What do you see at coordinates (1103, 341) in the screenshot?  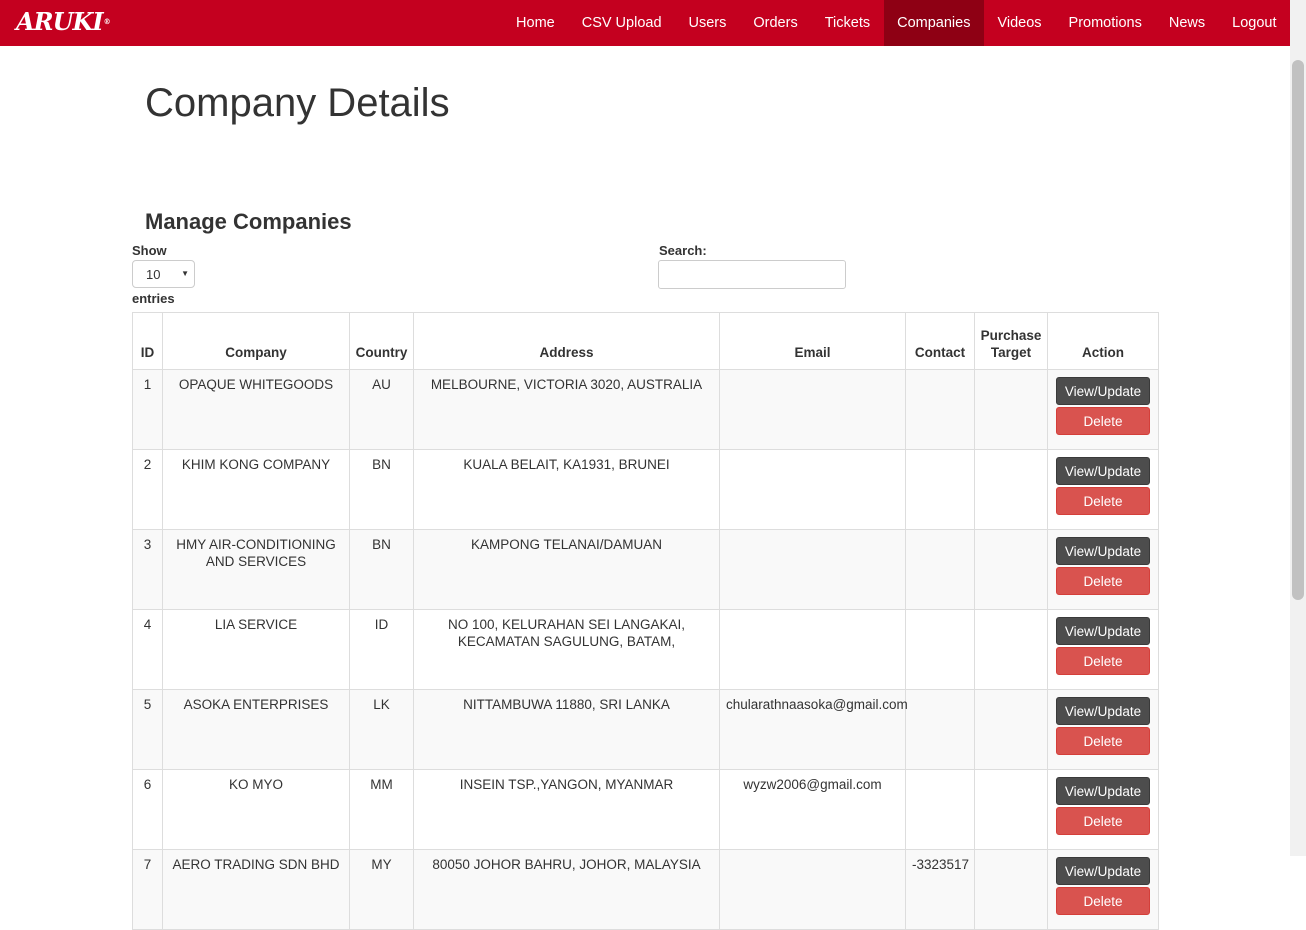 I see `header-action: Action` at bounding box center [1103, 341].